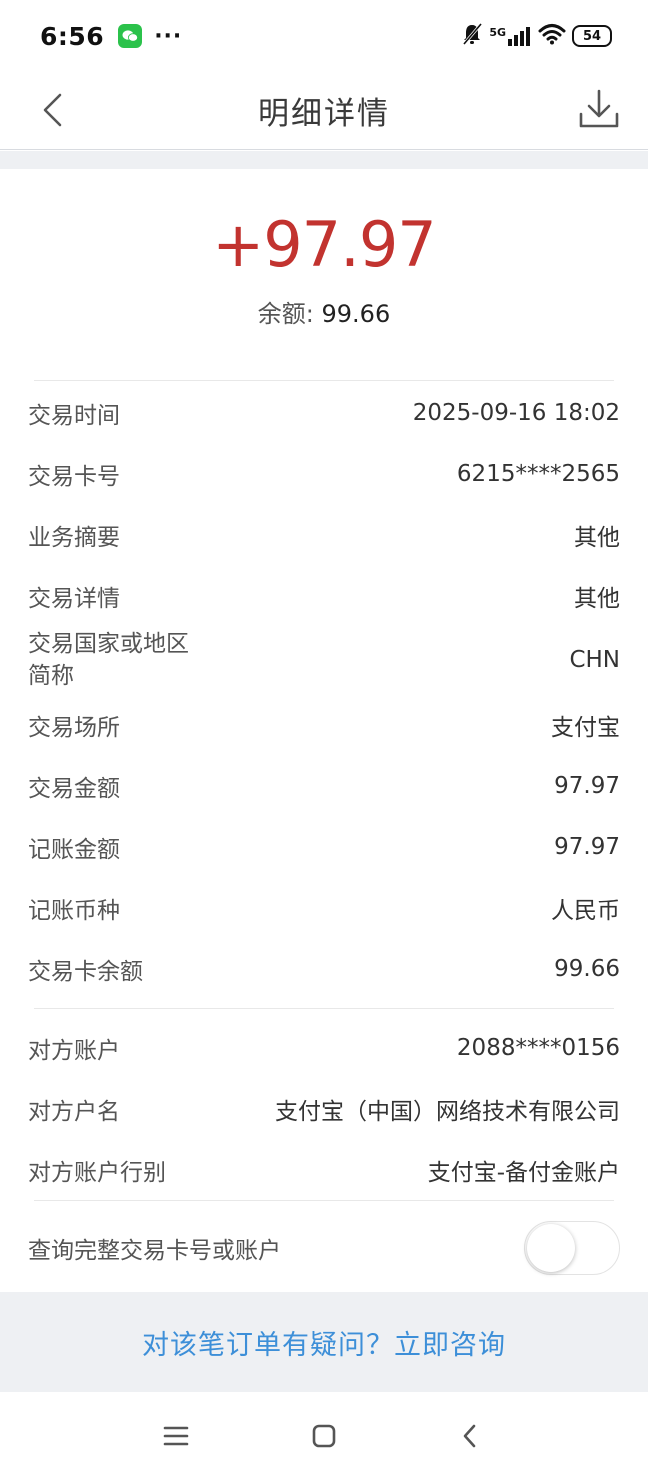 The width and height of the screenshot is (648, 1478). What do you see at coordinates (74, 727) in the screenshot?
I see `detail-label: 交易场所` at bounding box center [74, 727].